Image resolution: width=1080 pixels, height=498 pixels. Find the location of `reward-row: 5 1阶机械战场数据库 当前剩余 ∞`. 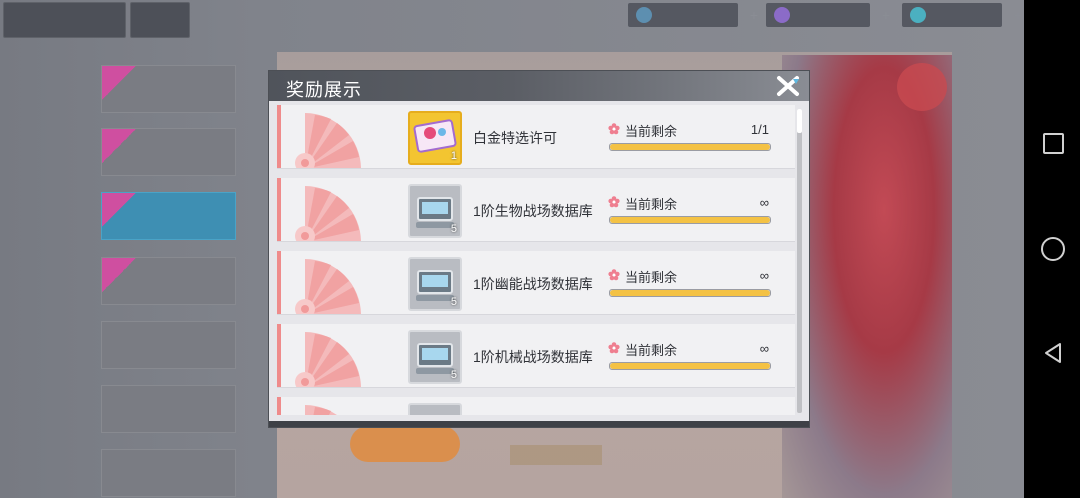

reward-row: 5 1阶机械战场数据库 当前剩余 ∞ is located at coordinates (536, 356).